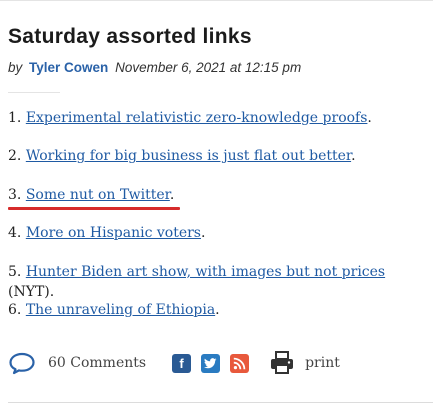 The height and width of the screenshot is (408, 433). Describe the element at coordinates (218, 242) in the screenshot. I see `list-item: 4. More on Hispanic voters.` at that location.